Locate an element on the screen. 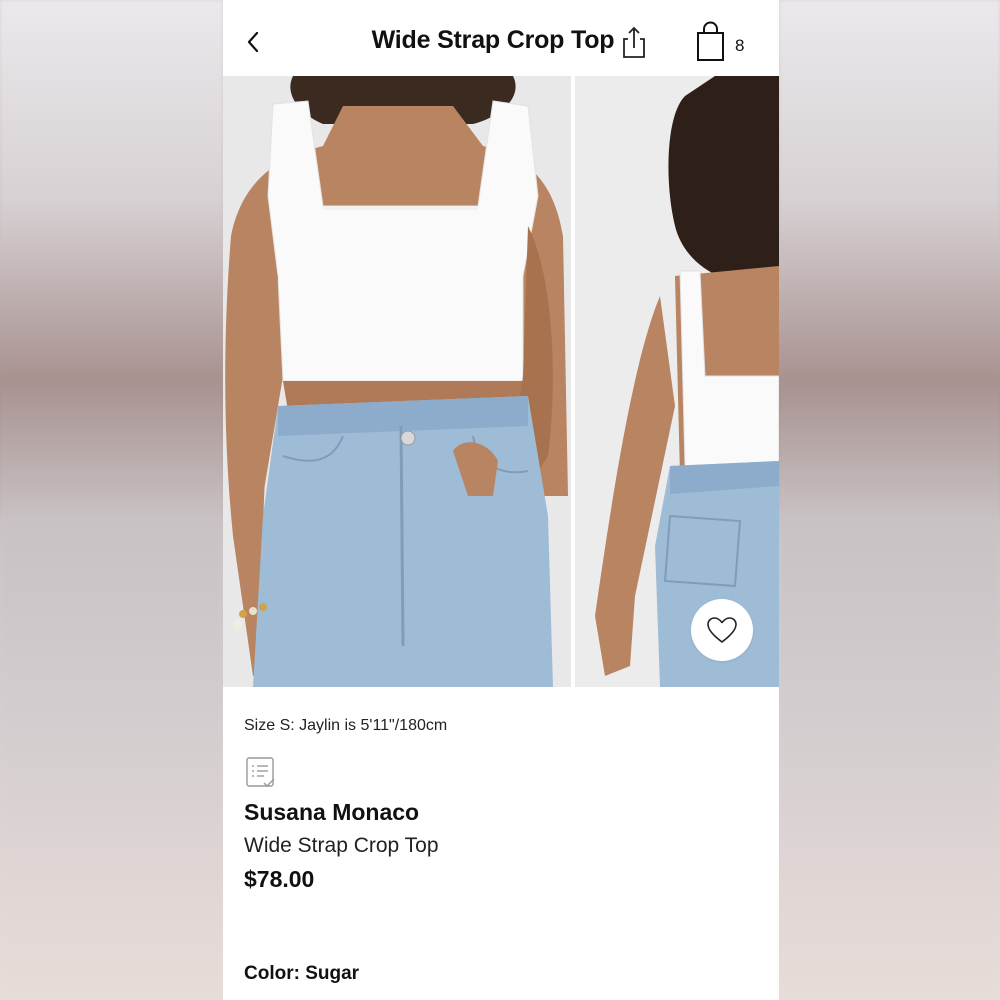 Image resolution: width=1000 pixels, height=1000 pixels. product-price: $78.00 is located at coordinates (279, 879).